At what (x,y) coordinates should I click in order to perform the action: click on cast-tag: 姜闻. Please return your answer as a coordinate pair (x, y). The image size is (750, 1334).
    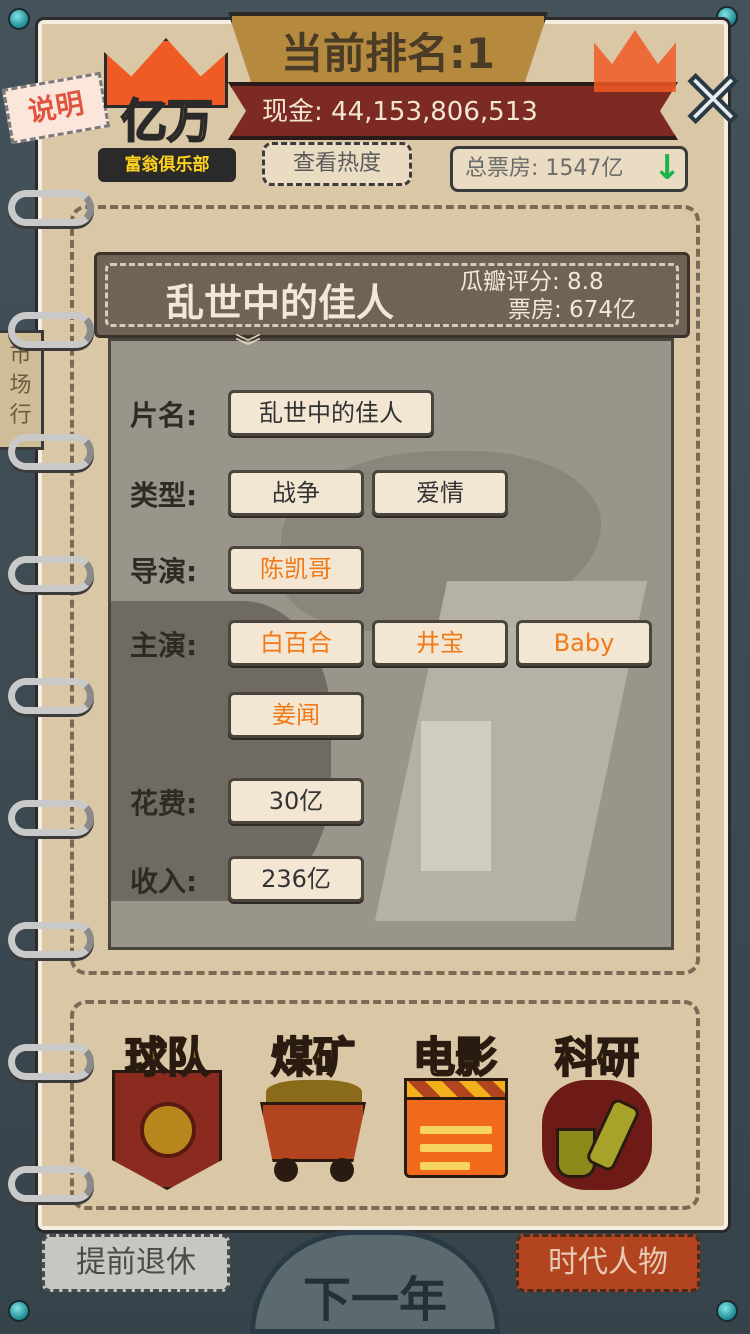
    Looking at the image, I should click on (296, 715).